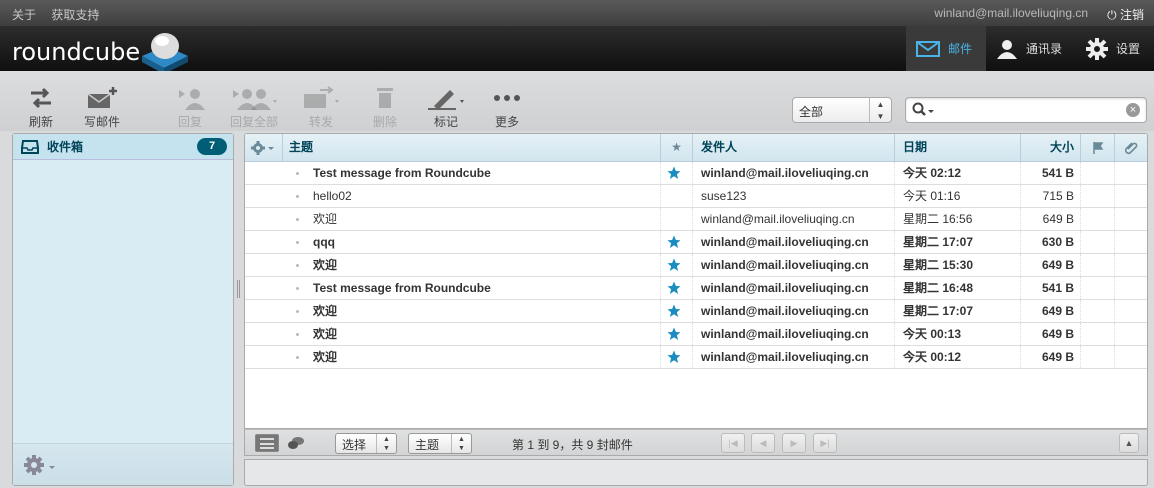 The height and width of the screenshot is (488, 1154). What do you see at coordinates (76, 52) in the screenshot?
I see `logo-wordmark: roundcube` at bounding box center [76, 52].